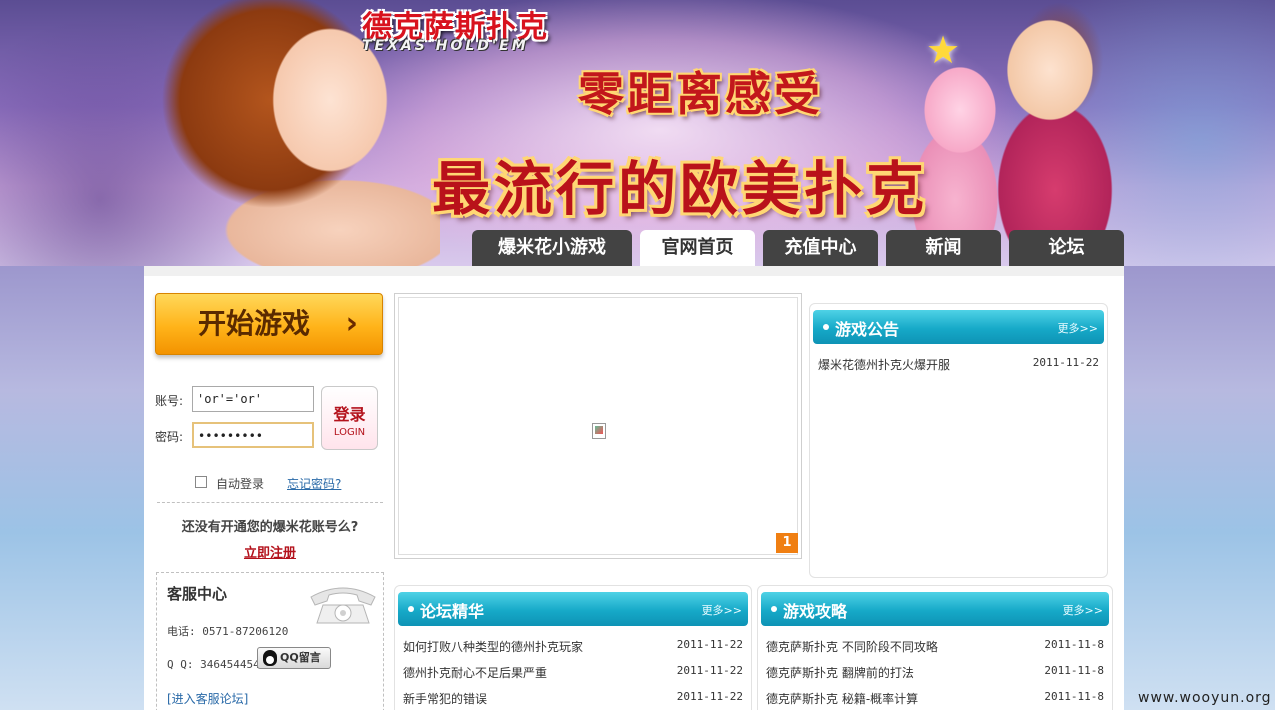  Describe the element at coordinates (254, 323) in the screenshot. I see `start-game-label: 开始游戏` at that location.